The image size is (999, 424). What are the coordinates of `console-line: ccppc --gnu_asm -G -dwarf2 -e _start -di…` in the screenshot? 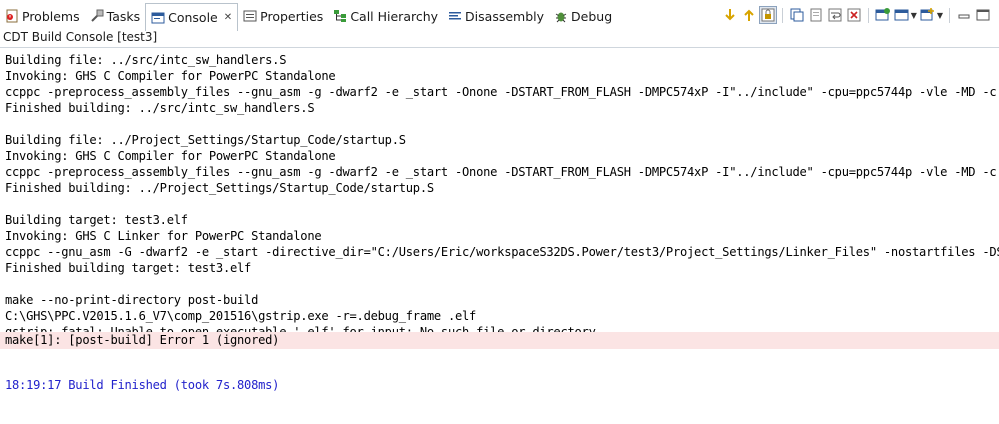 It's located at (502, 252).